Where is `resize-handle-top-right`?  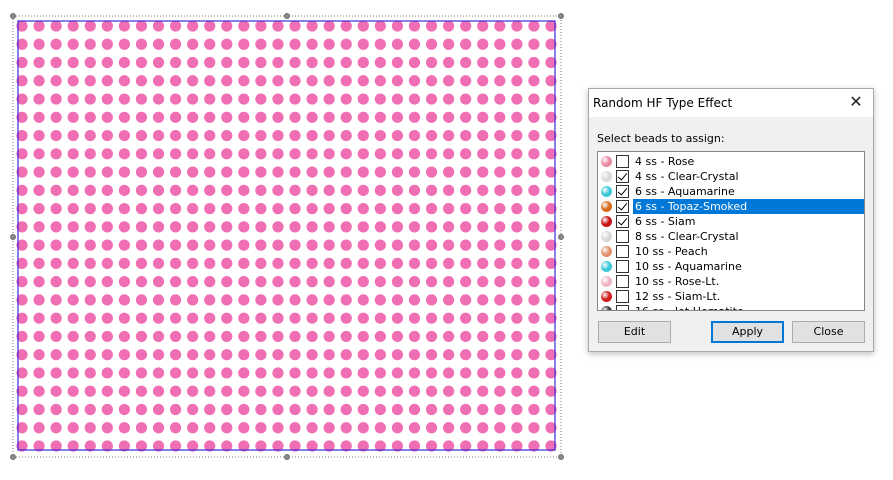
resize-handle-top-right is located at coordinates (561, 16).